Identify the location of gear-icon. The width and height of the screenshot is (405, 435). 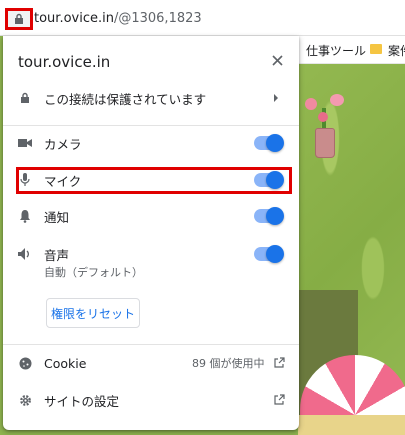
(25, 400).